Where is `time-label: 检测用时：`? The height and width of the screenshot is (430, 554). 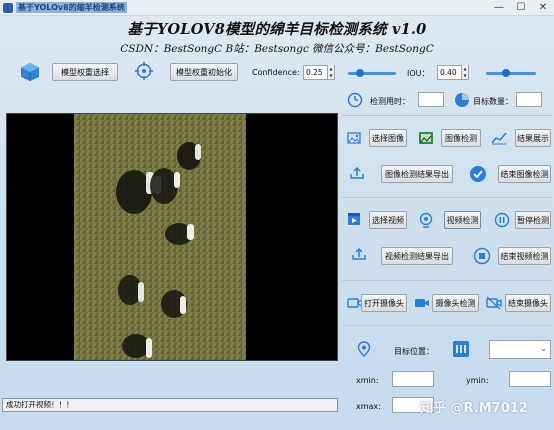 time-label: 检测用时： is located at coordinates (390, 101).